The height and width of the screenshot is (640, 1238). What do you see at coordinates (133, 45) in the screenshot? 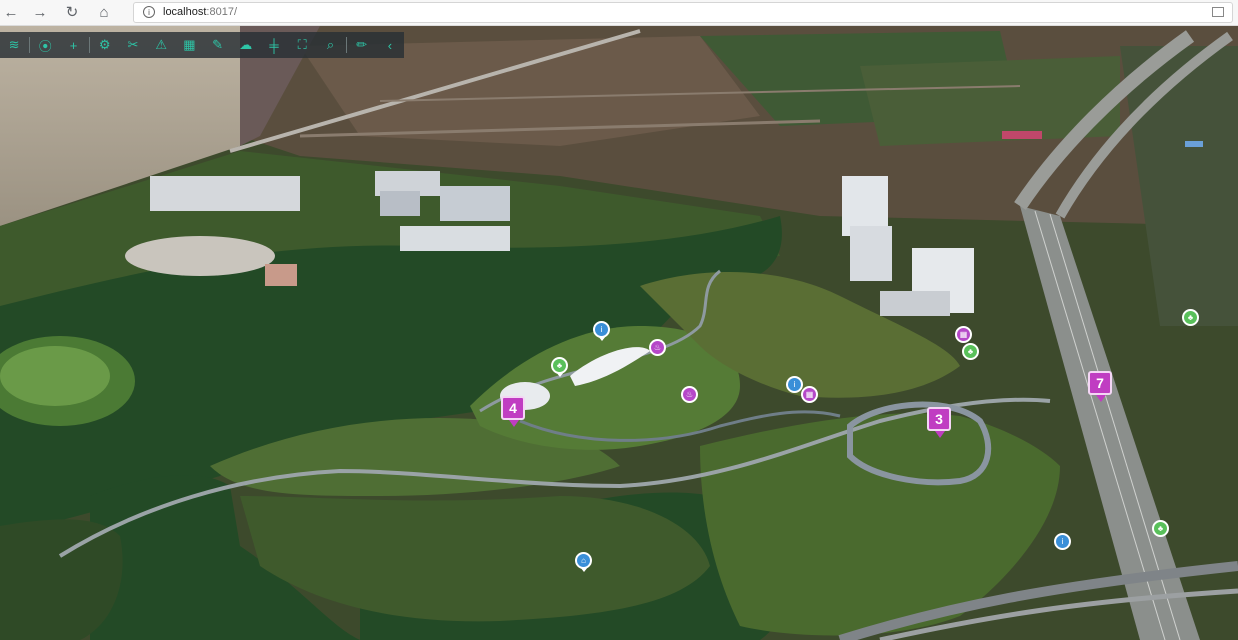
I see `scissors-icon: ✂` at bounding box center [133, 45].